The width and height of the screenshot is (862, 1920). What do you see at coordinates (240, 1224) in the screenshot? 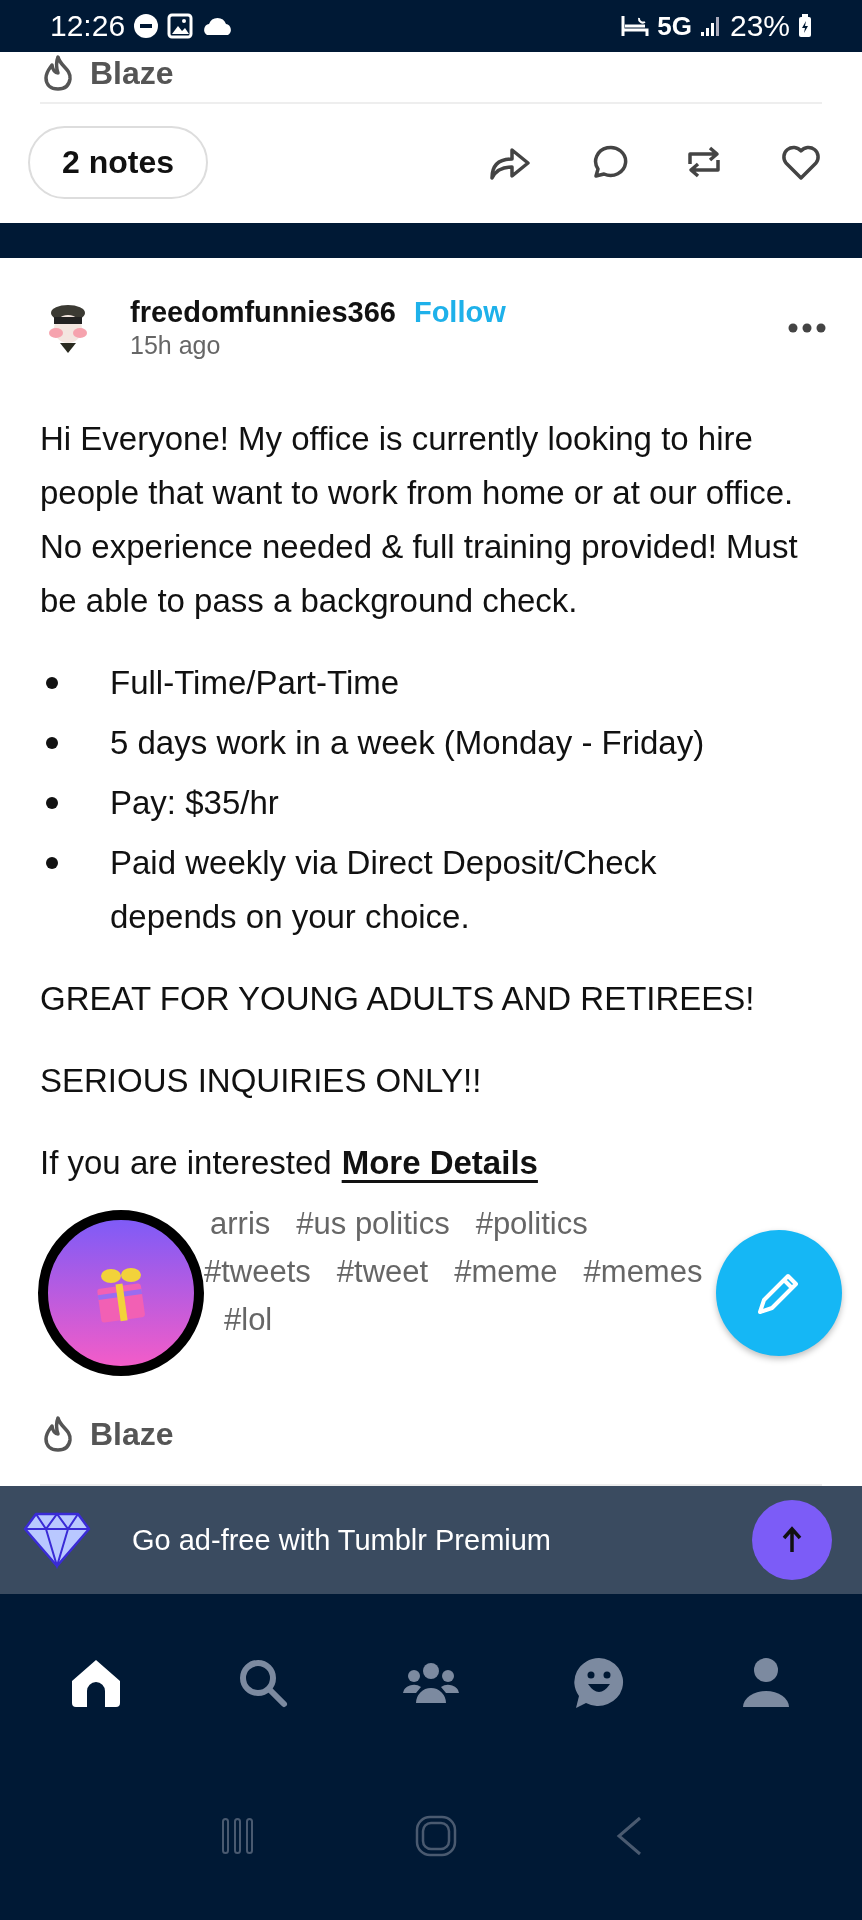
I see `tag-link: arris` at bounding box center [240, 1224].